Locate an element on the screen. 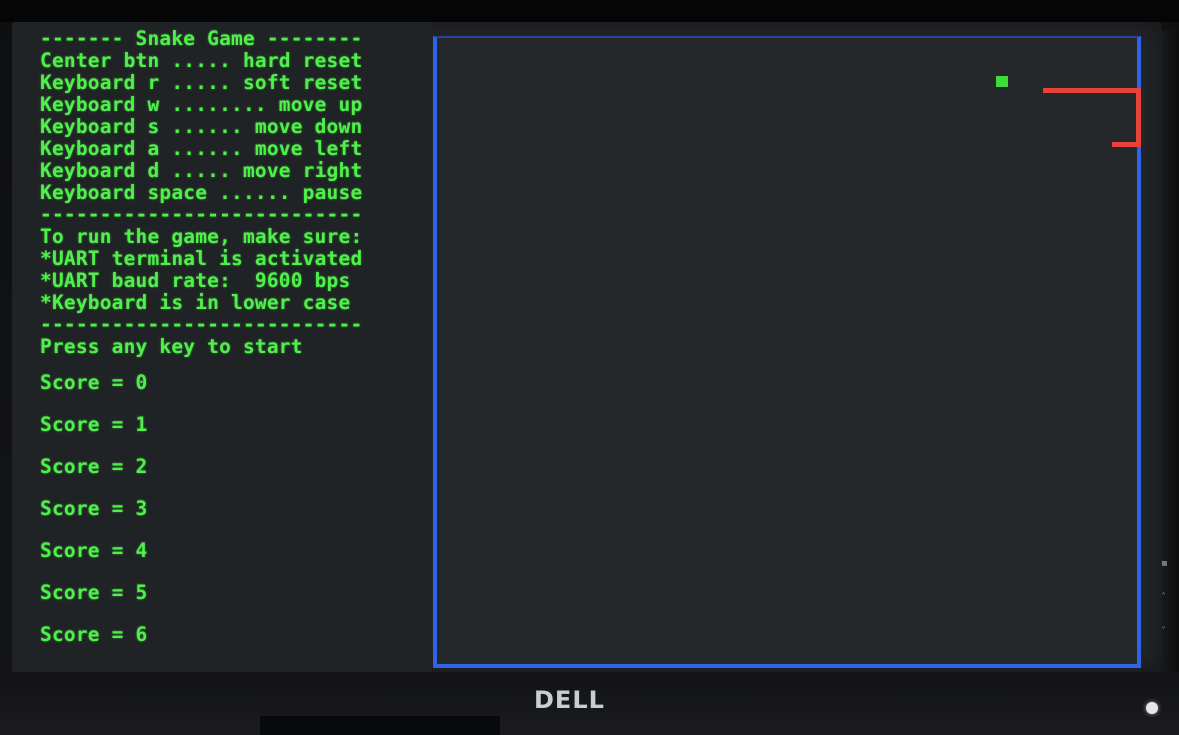 The width and height of the screenshot is (1179, 735). score-line: Score = 5 is located at coordinates (94, 592).